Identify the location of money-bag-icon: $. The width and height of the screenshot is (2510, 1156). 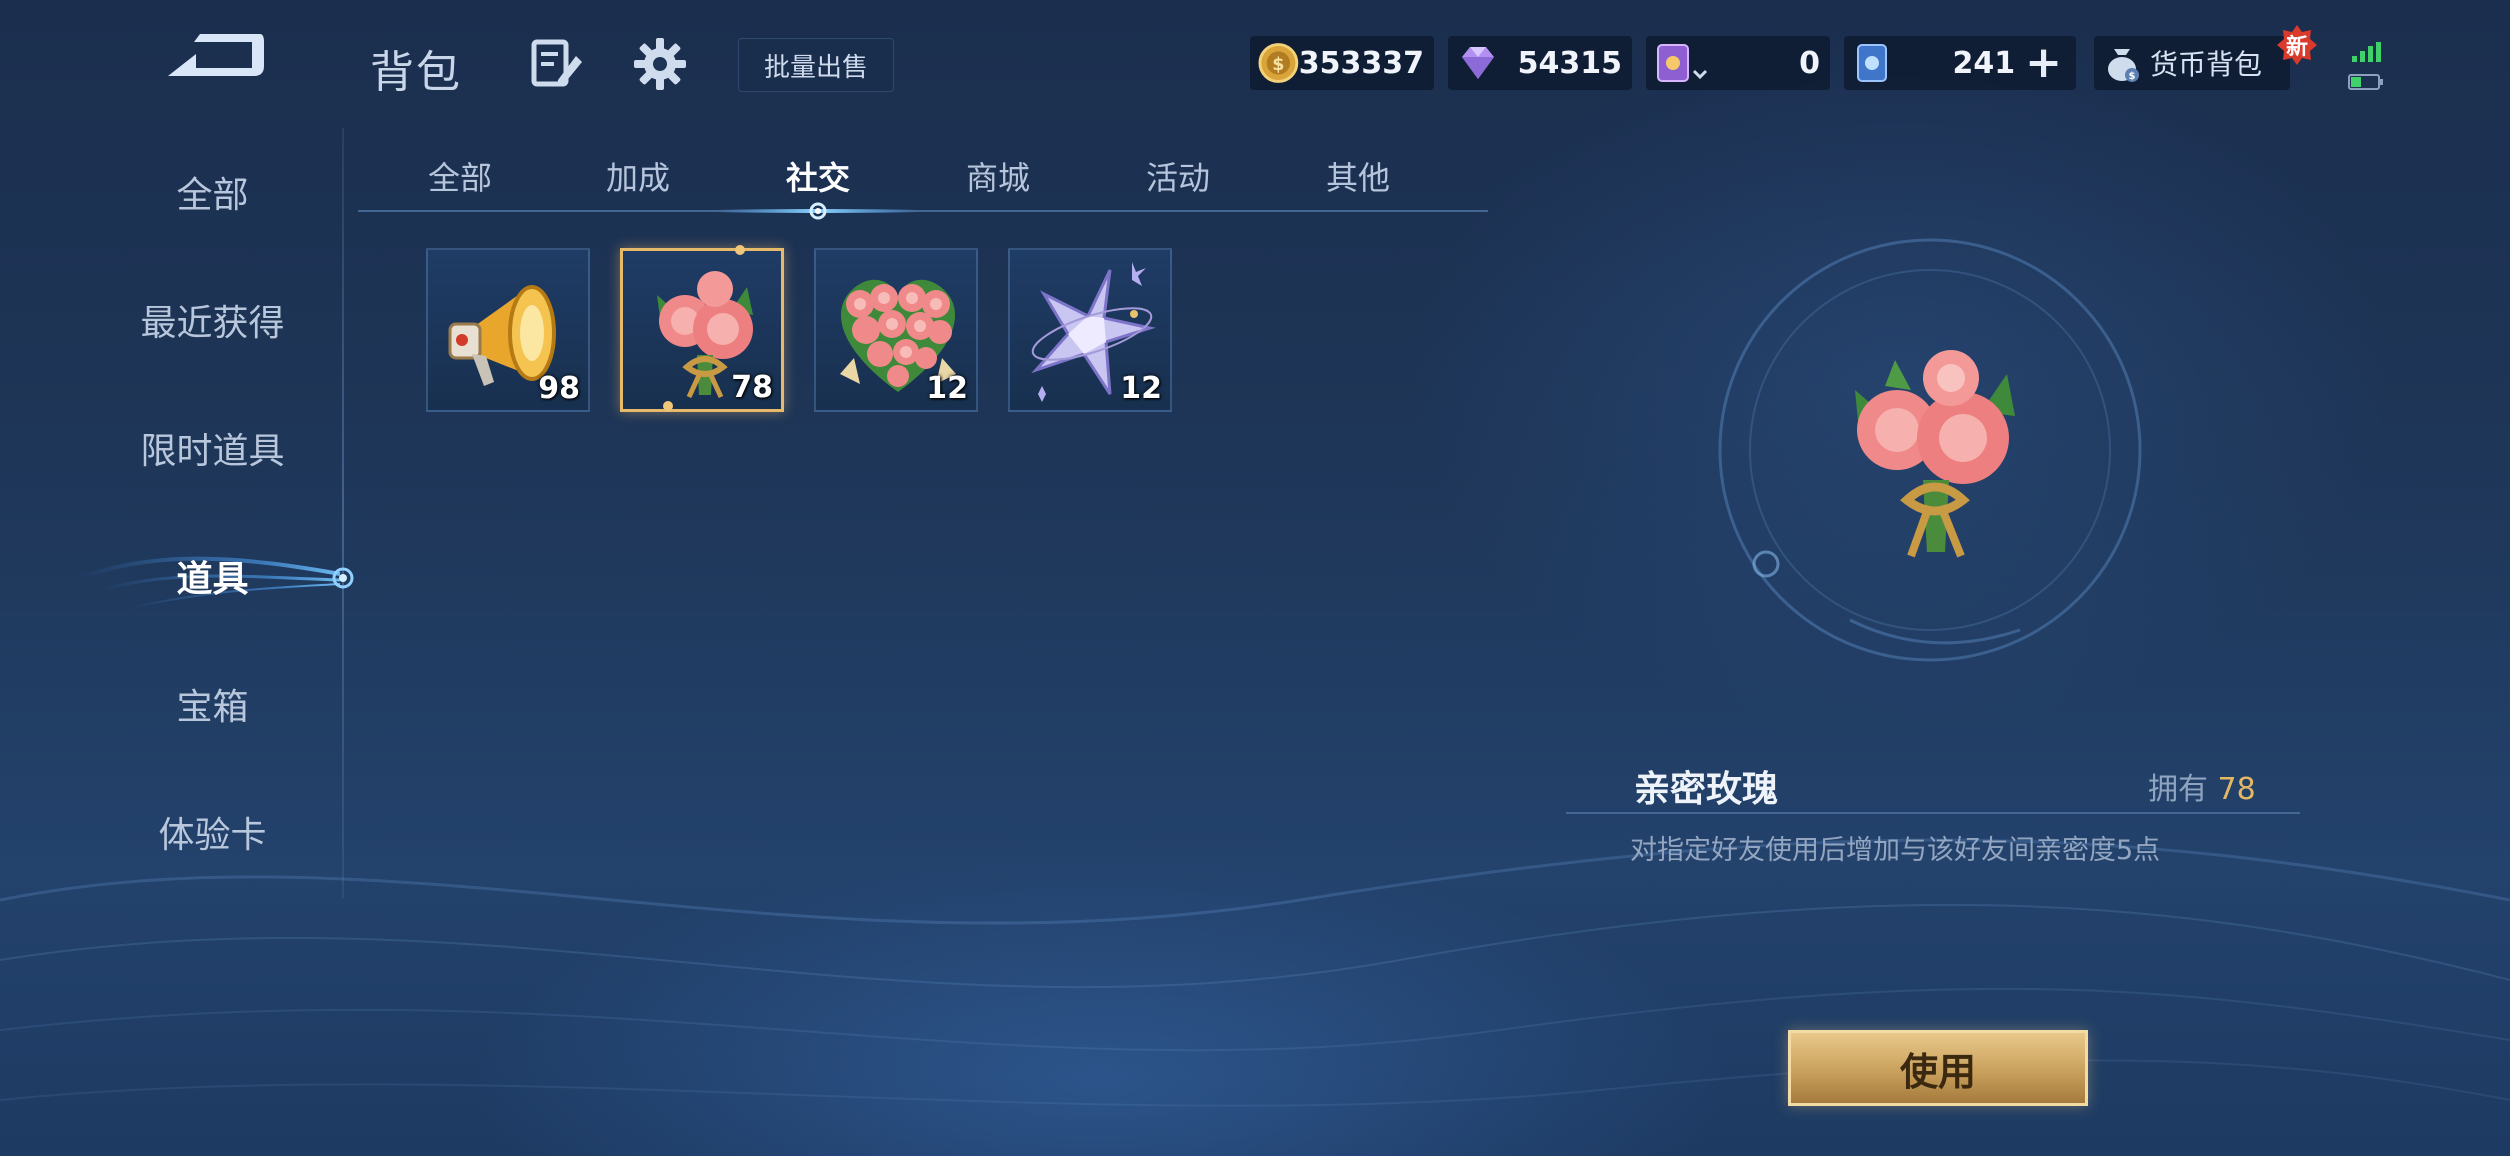
(2123, 65).